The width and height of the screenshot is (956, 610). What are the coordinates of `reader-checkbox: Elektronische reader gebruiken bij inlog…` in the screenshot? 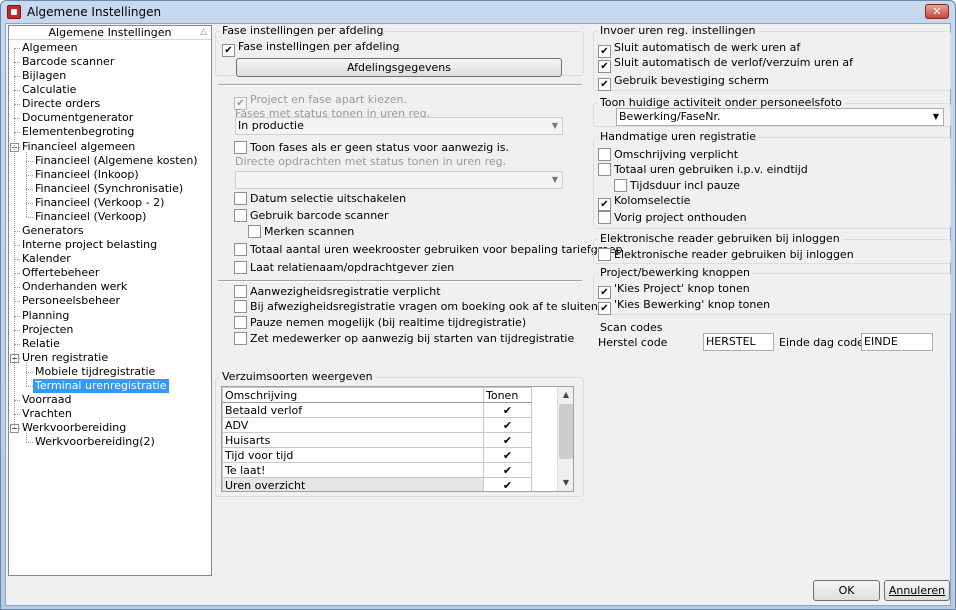 It's located at (726, 255).